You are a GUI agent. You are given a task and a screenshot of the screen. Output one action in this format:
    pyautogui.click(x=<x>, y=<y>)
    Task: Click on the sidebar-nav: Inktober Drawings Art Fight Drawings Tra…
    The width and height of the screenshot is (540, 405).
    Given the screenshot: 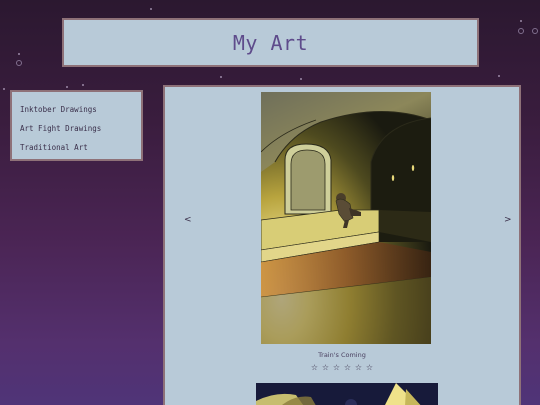 What is the action you would take?
    pyautogui.click(x=76, y=125)
    